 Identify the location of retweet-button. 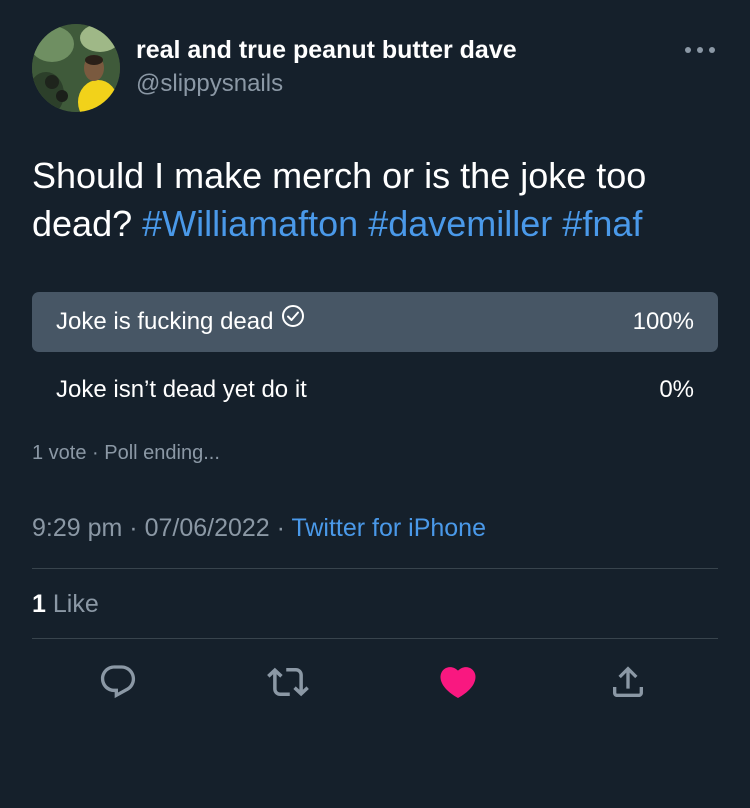
(288, 682).